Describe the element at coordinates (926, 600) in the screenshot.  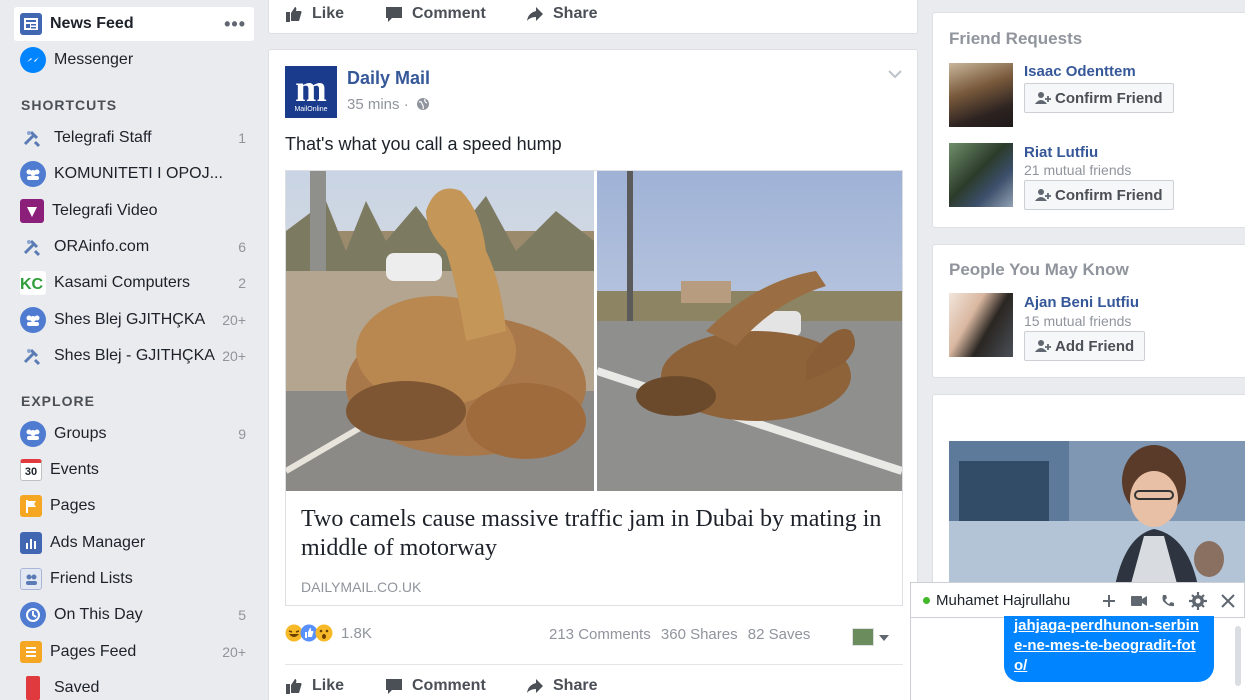
I see `online-status-dot` at that location.